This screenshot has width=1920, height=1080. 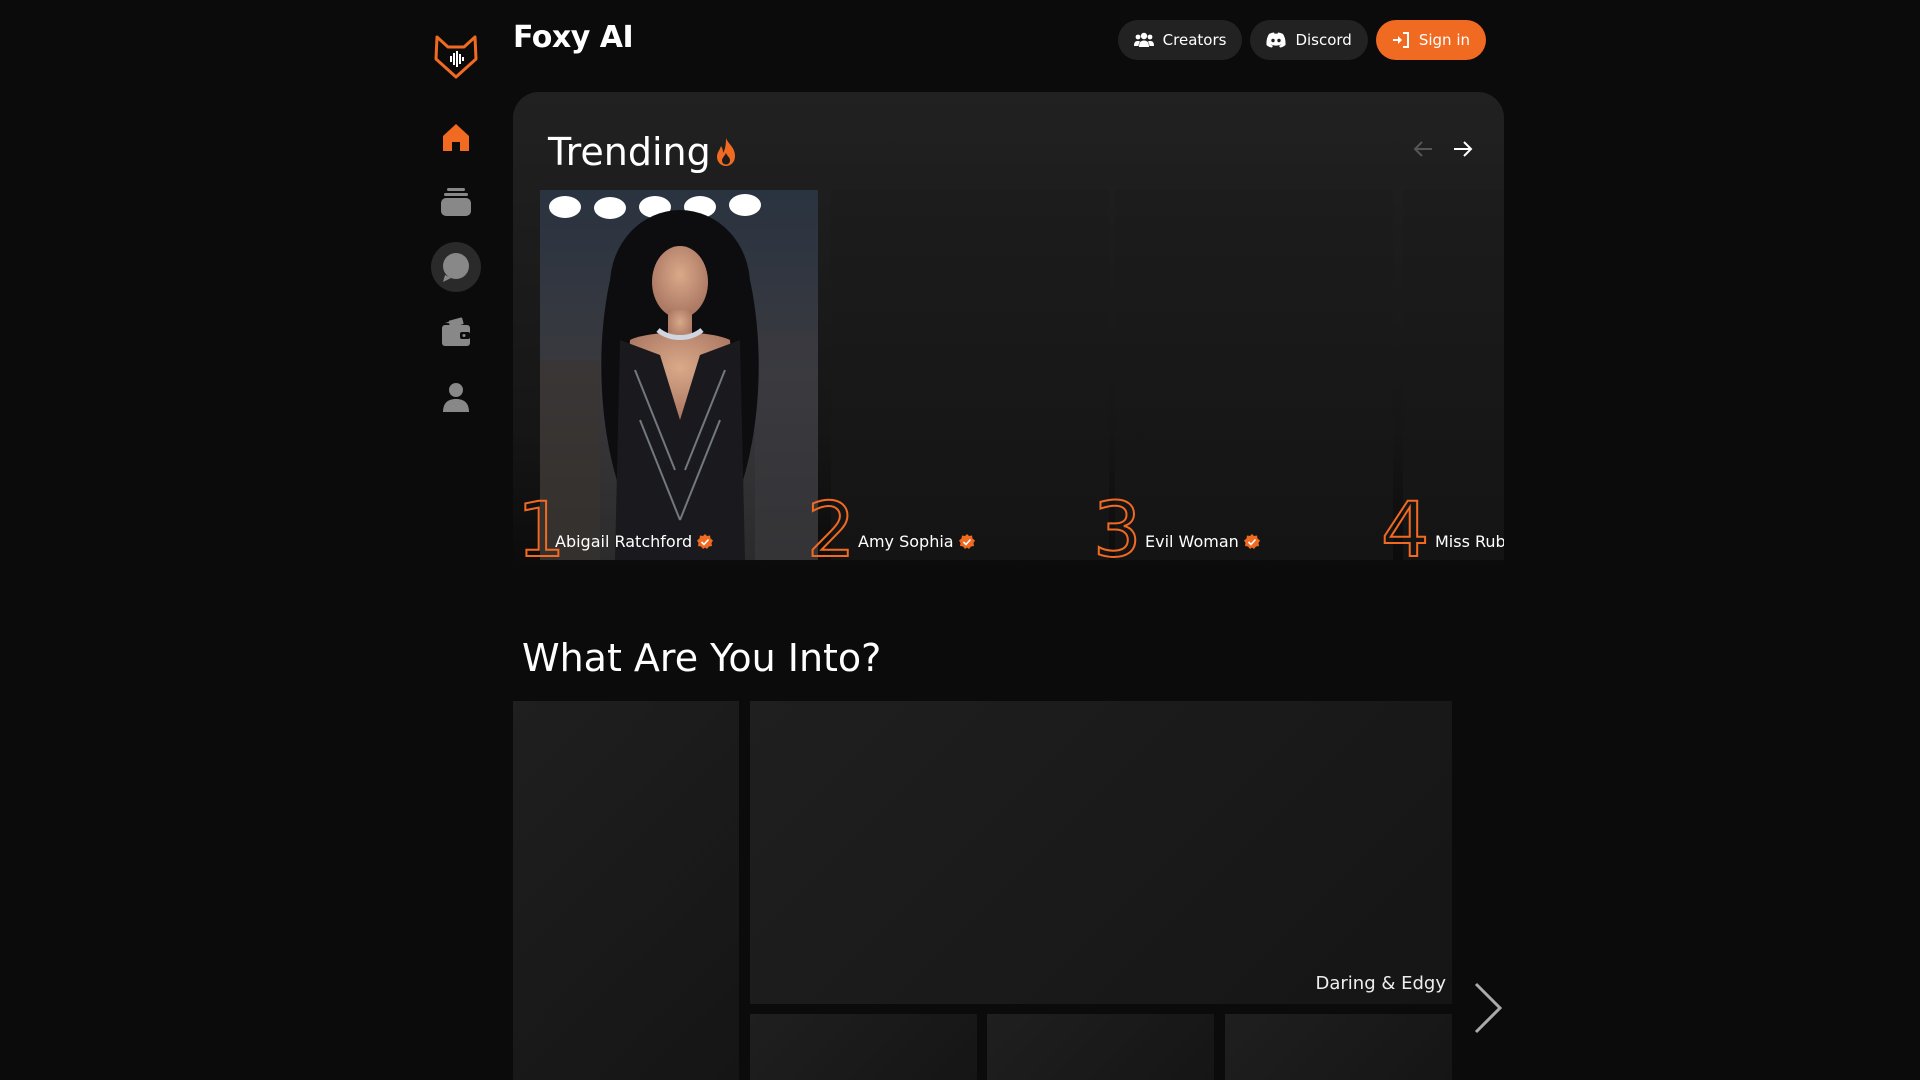 I want to click on sidebar-item-home, so click(x=456, y=137).